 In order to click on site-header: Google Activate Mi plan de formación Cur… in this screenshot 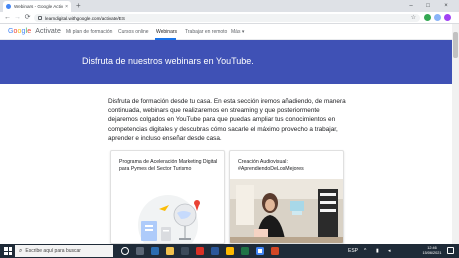, I will do `click(226, 32)`.